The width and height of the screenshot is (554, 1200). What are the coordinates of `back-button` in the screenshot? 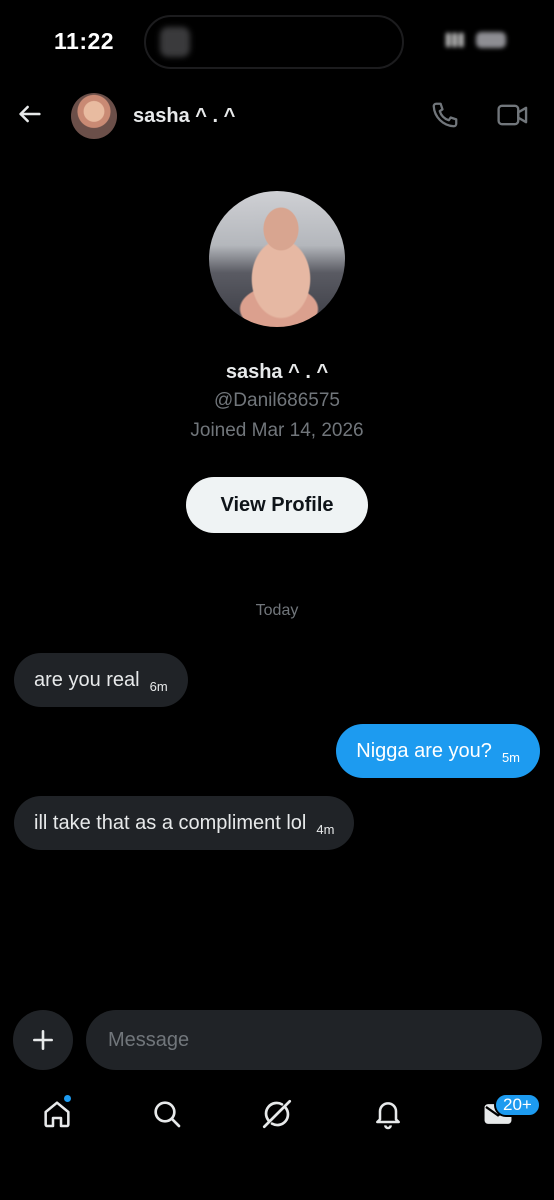 It's located at (30, 114).